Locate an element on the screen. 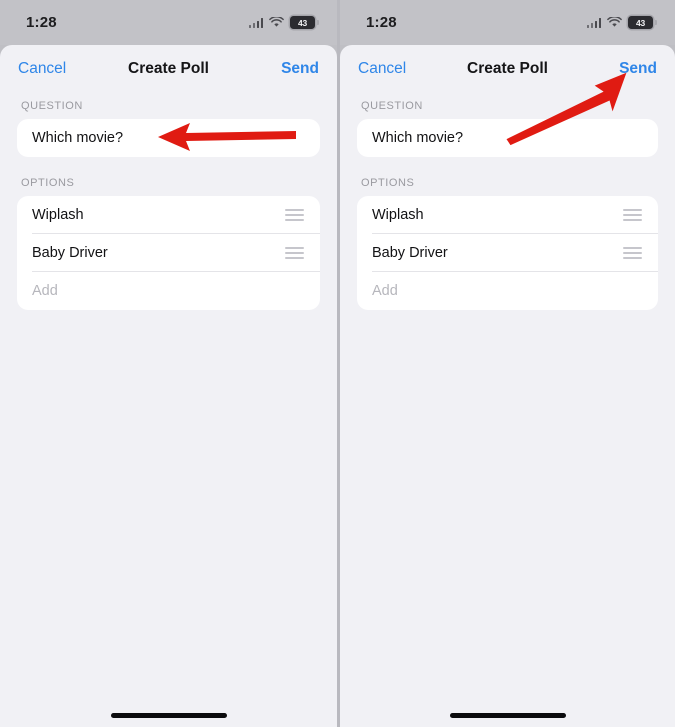  status-bar-left: 1:28 43 is located at coordinates (168, 22).